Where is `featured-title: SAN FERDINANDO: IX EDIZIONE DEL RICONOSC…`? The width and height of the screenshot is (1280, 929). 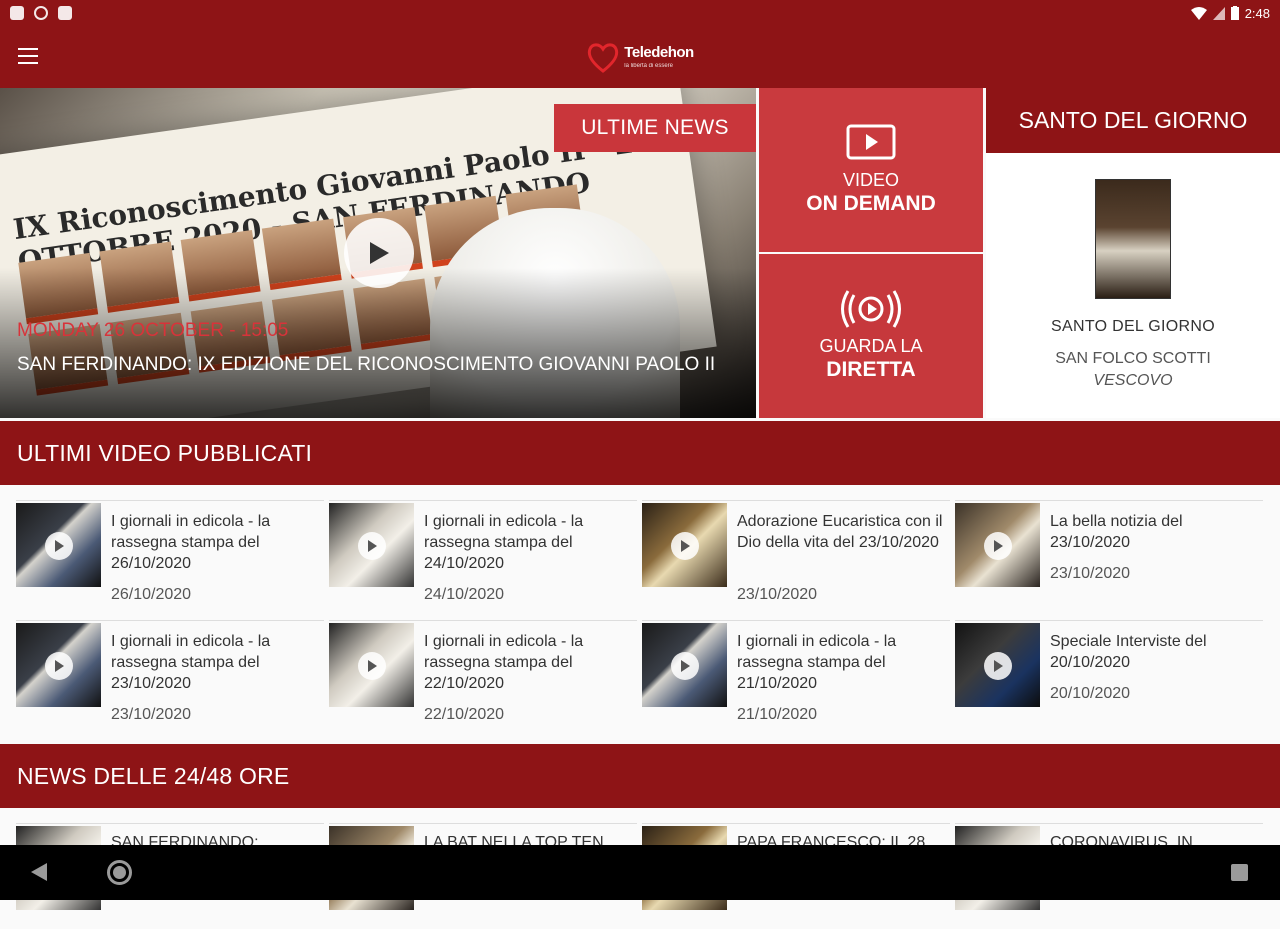 featured-title: SAN FERDINANDO: IX EDIZIONE DEL RICONOSC… is located at coordinates (377, 364).